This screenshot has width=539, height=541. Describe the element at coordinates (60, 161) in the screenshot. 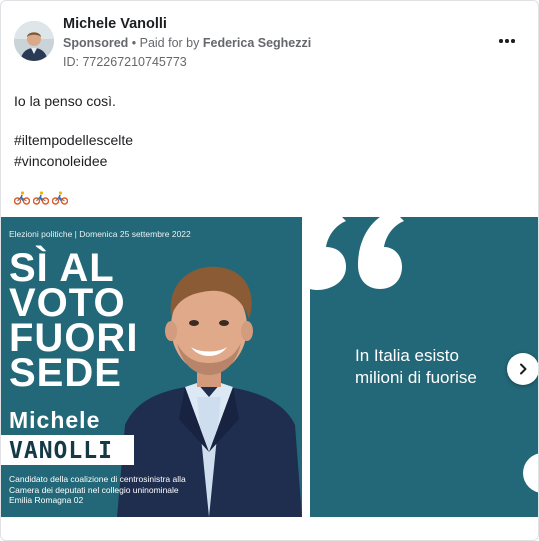

I see `hashtag-link: #vinconoleidee` at that location.